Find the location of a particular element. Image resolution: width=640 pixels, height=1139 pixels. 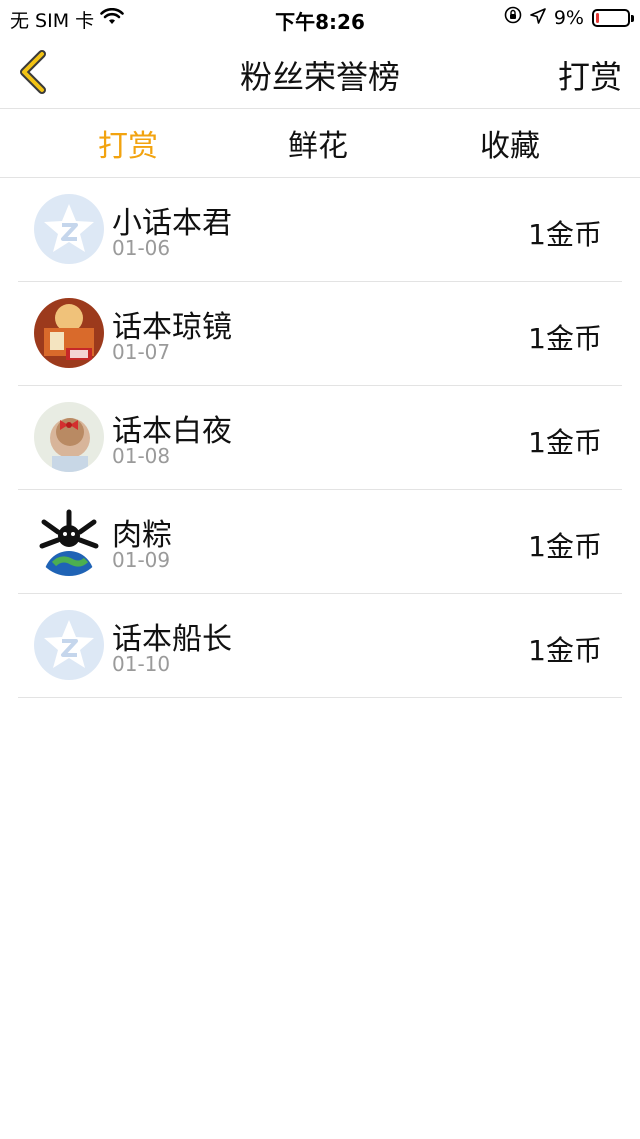

status-bar: 无 SIM 卡 下午8:26 9% is located at coordinates (320, 18).